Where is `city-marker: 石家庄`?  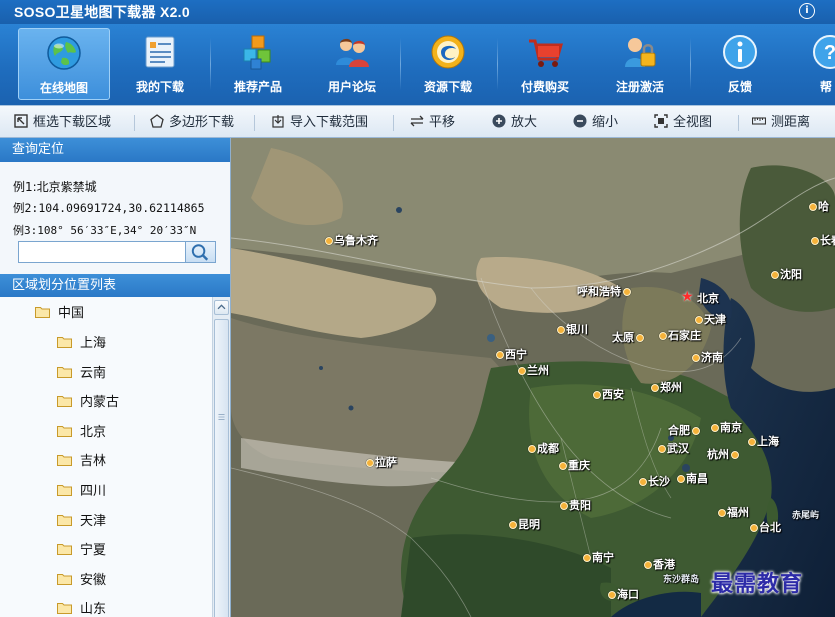
city-marker: 石家庄 is located at coordinates (680, 335).